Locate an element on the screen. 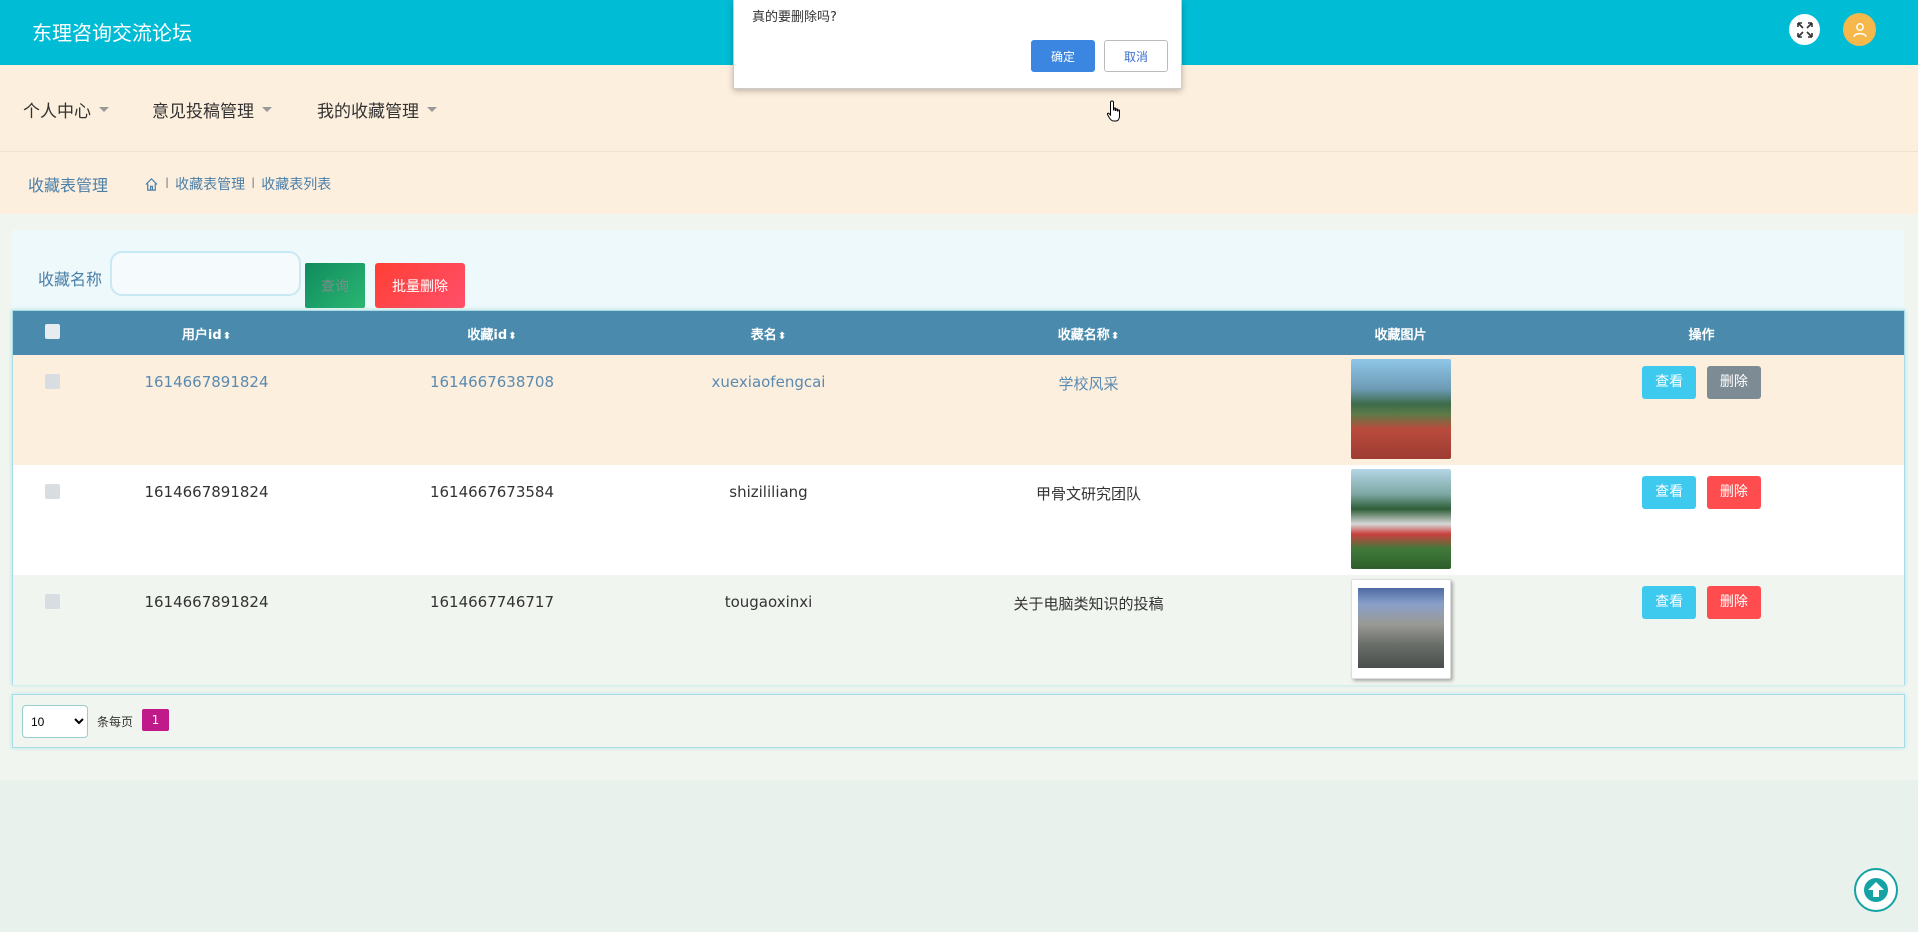 The height and width of the screenshot is (932, 1918). fav-name-cell: 学校风采 is located at coordinates (1088, 384).